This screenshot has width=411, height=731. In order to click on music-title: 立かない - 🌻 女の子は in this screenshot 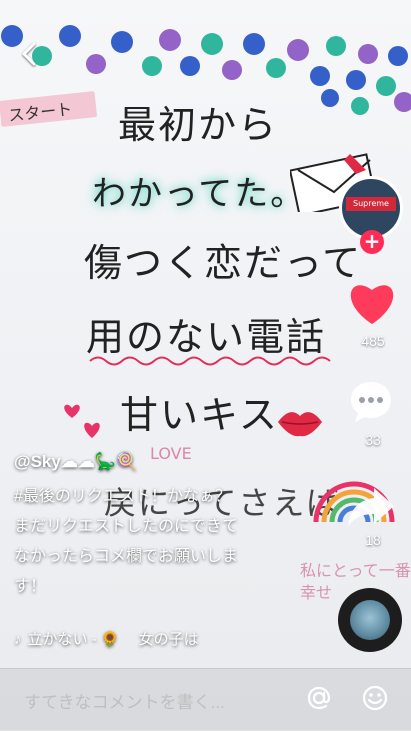, I will do `click(113, 639)`.